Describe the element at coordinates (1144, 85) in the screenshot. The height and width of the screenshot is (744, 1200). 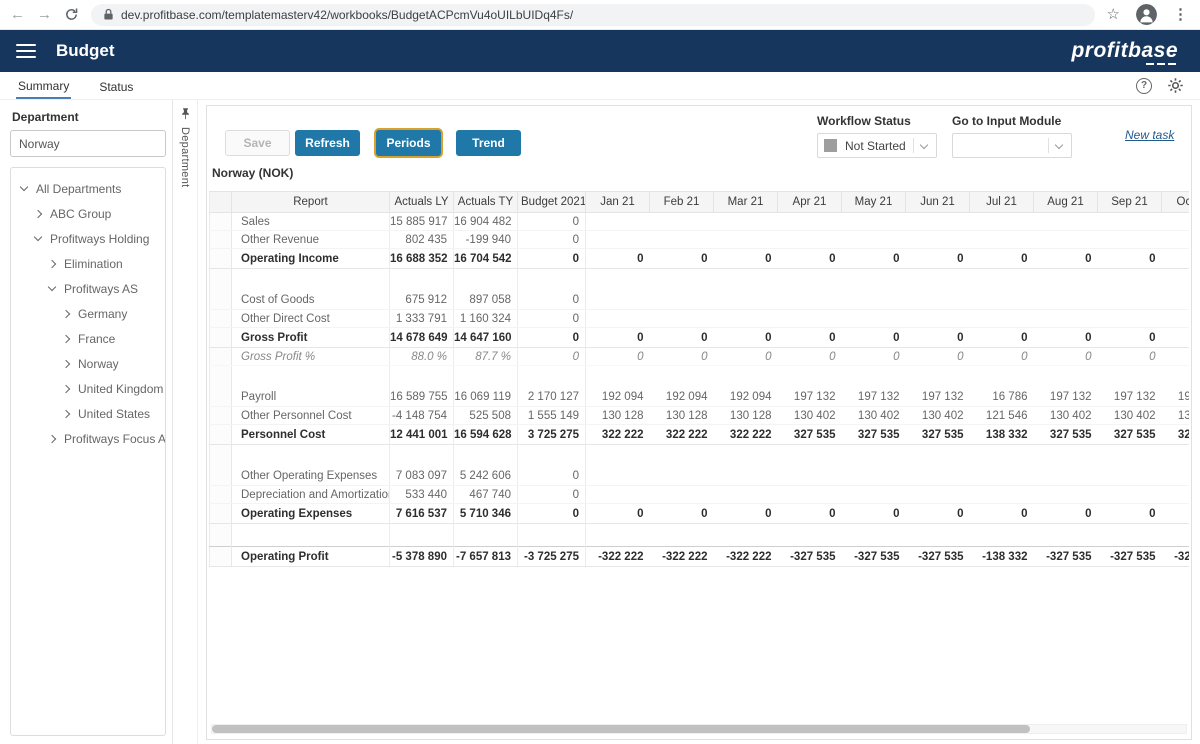
I see `help-icon: ?` at that location.